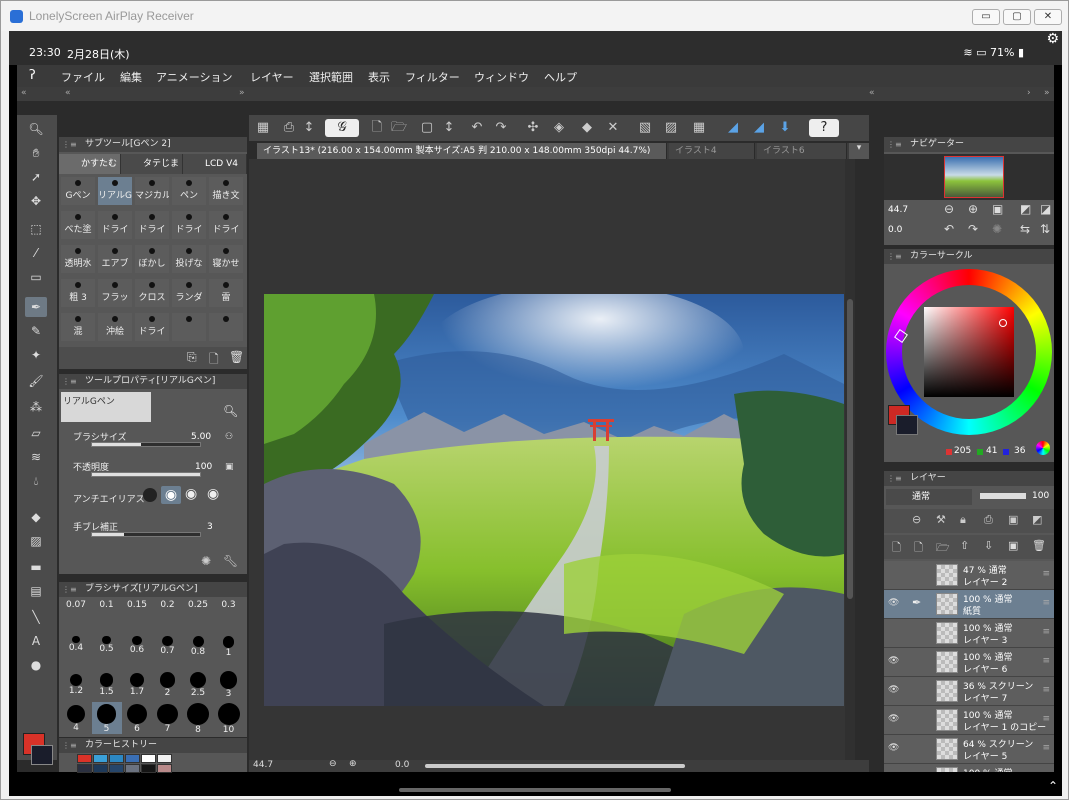 The height and width of the screenshot is (800, 1069). What do you see at coordinates (226, 259) in the screenshot?
I see `subtool-brush-2-4: 寝かせ` at bounding box center [226, 259].